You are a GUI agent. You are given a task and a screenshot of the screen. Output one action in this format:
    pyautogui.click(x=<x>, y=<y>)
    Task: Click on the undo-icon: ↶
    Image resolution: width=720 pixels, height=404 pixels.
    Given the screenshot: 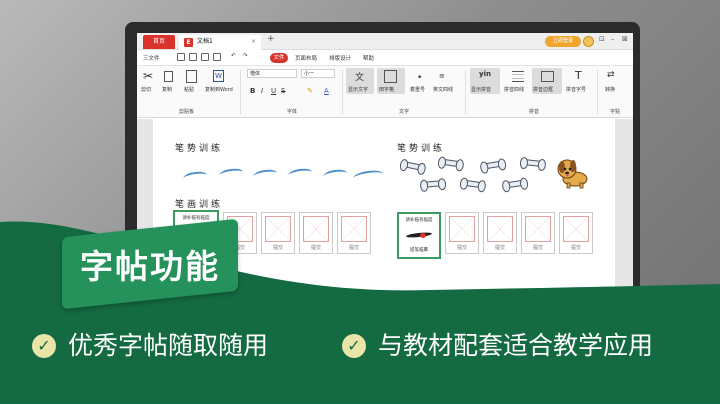 What is the action you would take?
    pyautogui.click(x=233, y=56)
    